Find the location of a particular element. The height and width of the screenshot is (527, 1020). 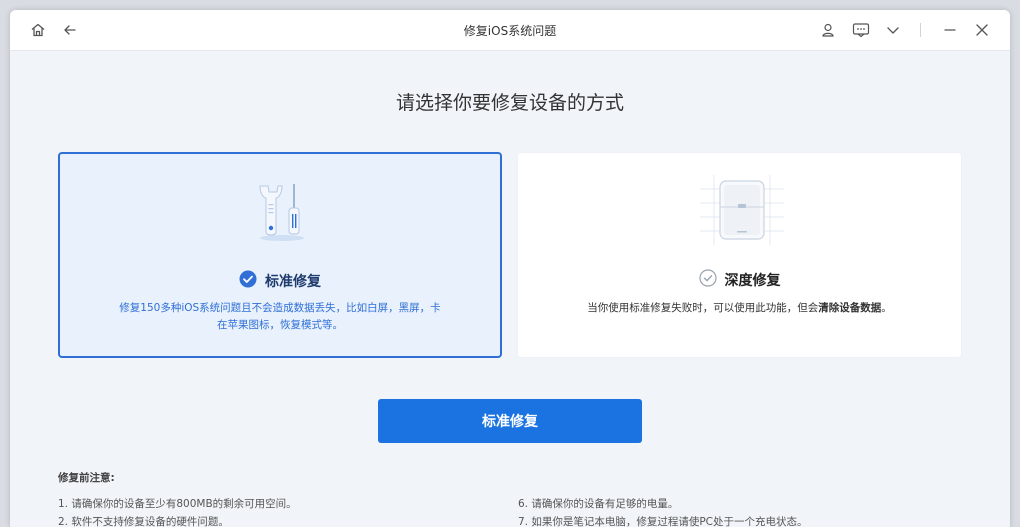

tools-icon is located at coordinates (282, 213).